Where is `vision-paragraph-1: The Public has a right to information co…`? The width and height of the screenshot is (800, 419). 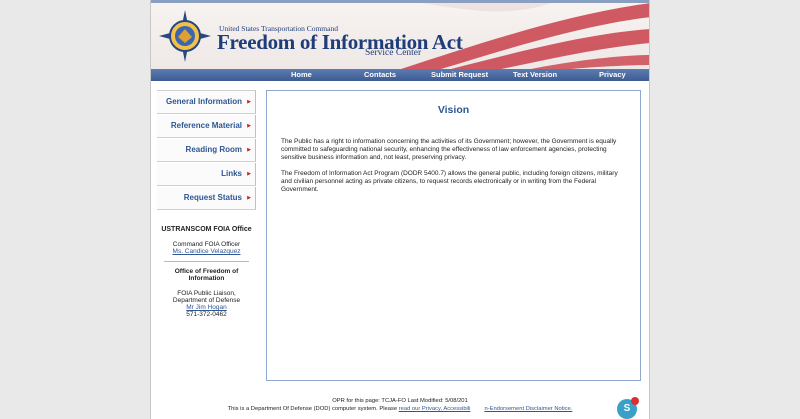 vision-paragraph-1: The Public has a right to information co… is located at coordinates (449, 149).